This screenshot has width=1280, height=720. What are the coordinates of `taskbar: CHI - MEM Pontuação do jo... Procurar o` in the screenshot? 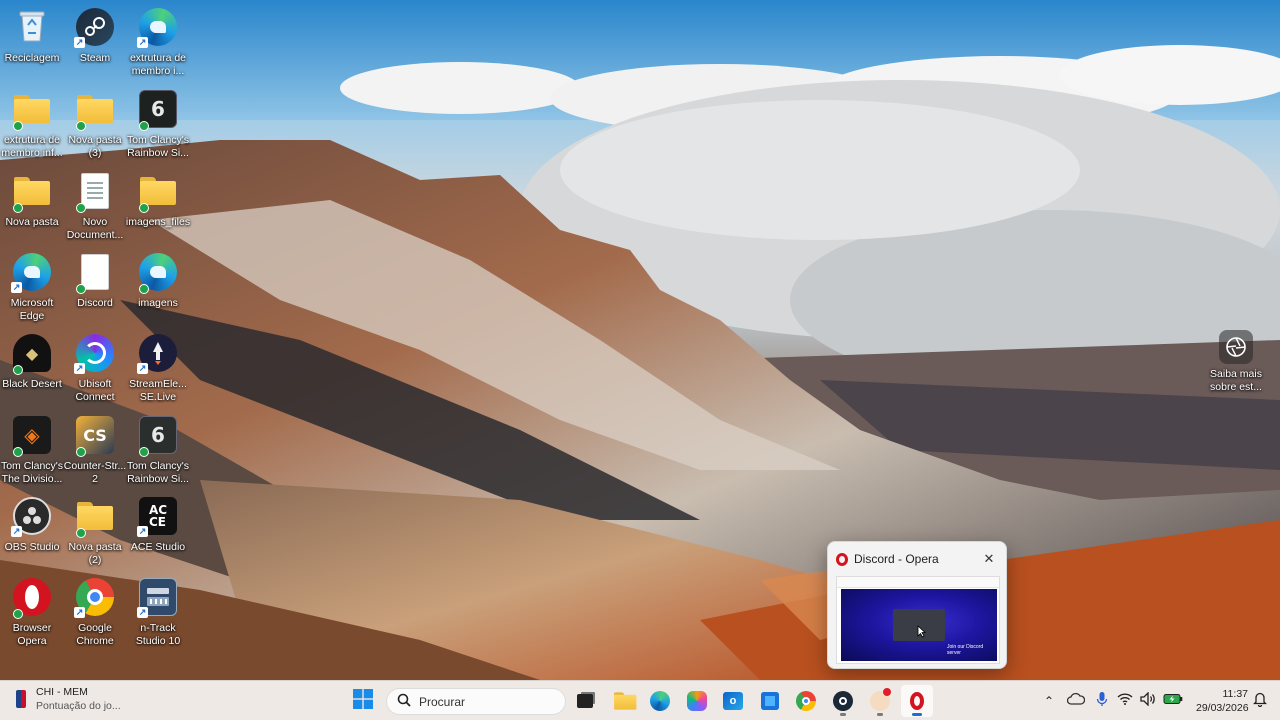 It's located at (640, 700).